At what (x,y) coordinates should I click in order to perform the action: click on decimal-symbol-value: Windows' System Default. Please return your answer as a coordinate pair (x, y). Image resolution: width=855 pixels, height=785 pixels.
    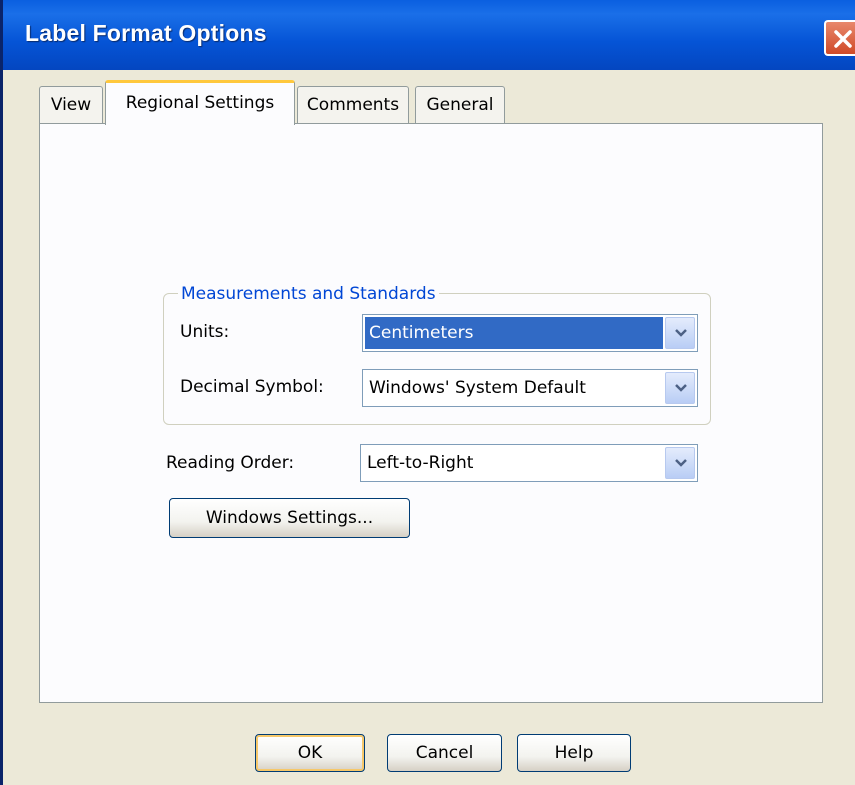
    Looking at the image, I should click on (477, 388).